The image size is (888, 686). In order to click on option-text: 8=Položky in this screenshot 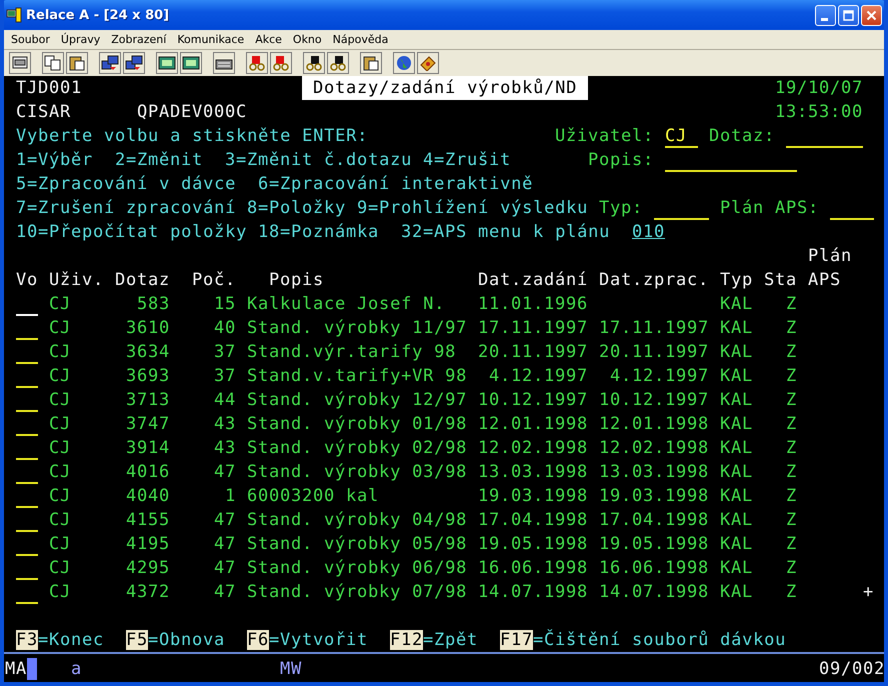, I will do `click(296, 208)`.